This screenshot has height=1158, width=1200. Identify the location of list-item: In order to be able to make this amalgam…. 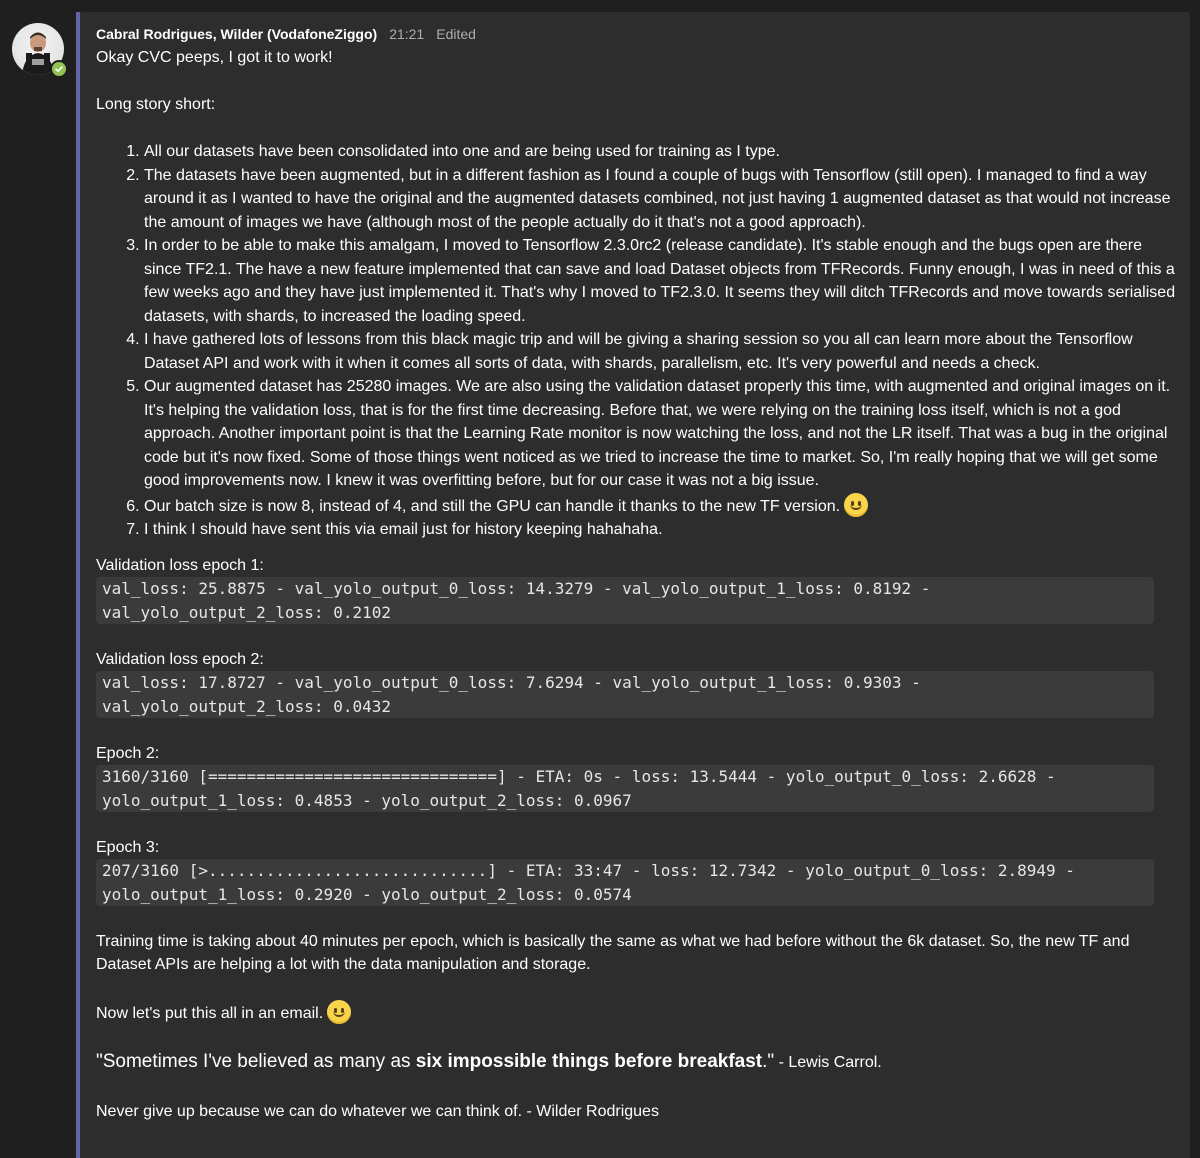
(660, 281).